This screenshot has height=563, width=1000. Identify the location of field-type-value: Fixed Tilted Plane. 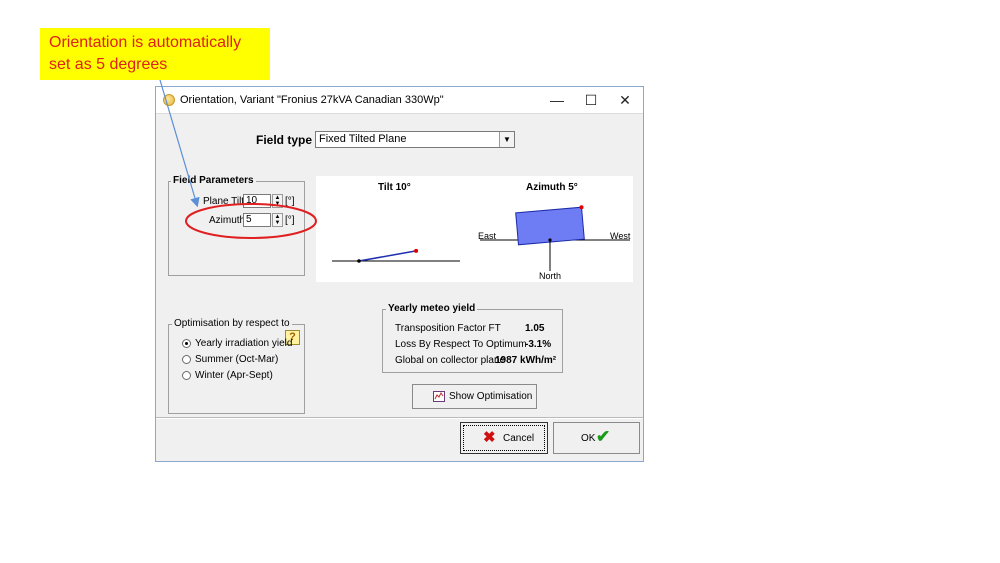
(363, 139).